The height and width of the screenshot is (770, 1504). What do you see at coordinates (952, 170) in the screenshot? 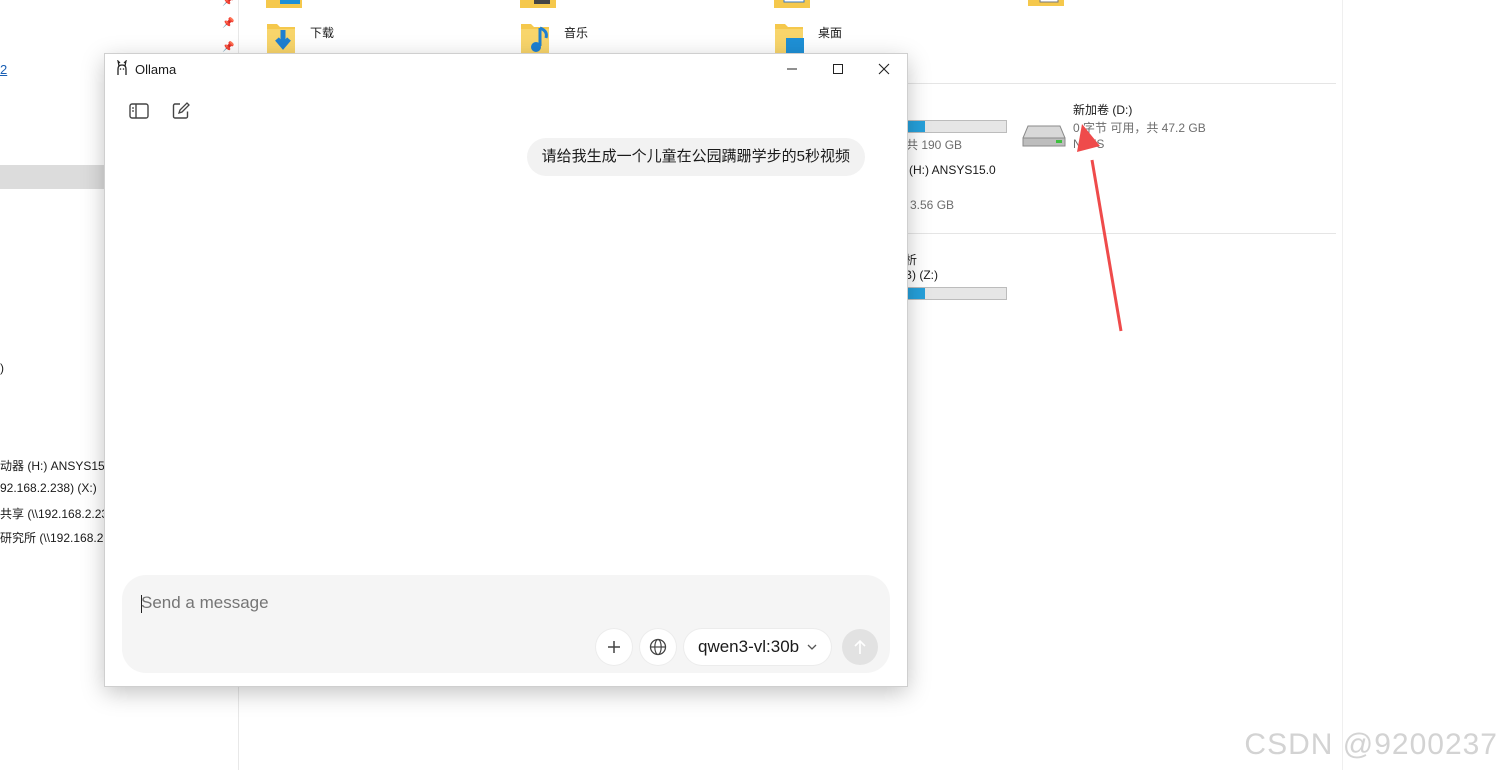
I see `drive-h-name: (H:) ANSYS15.0` at bounding box center [952, 170].